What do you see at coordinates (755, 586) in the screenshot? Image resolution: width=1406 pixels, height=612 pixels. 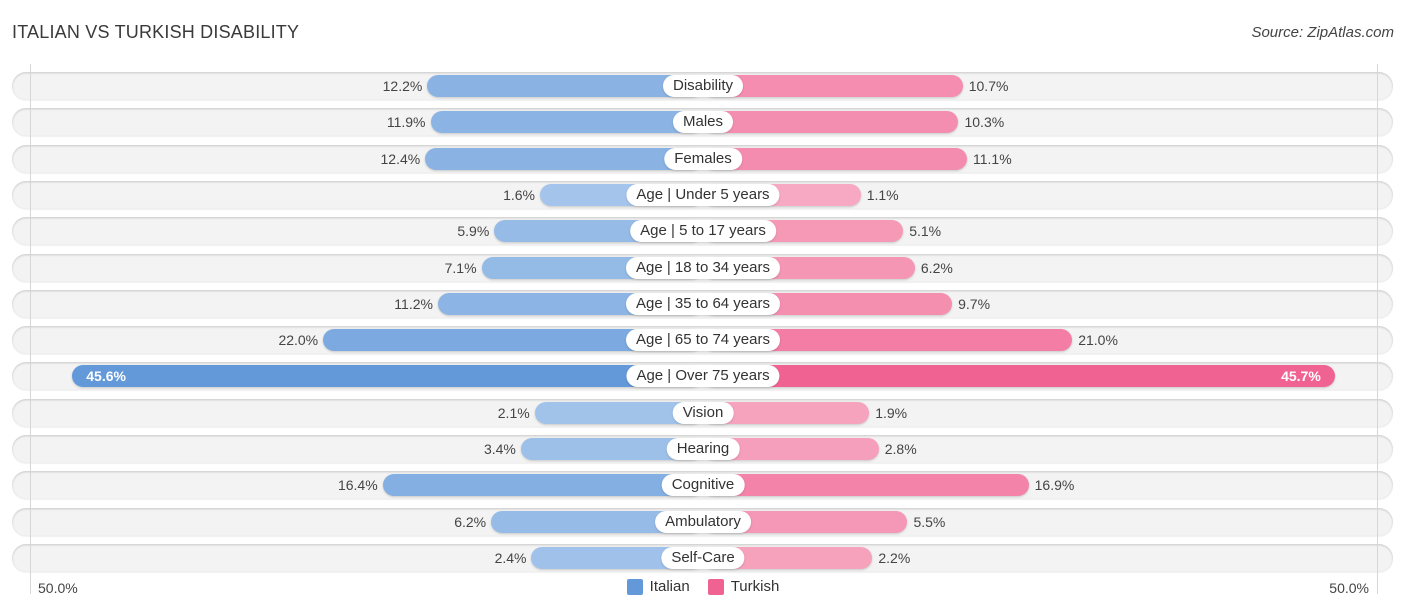 I see `legend-label-turkish: Turkish` at bounding box center [755, 586].